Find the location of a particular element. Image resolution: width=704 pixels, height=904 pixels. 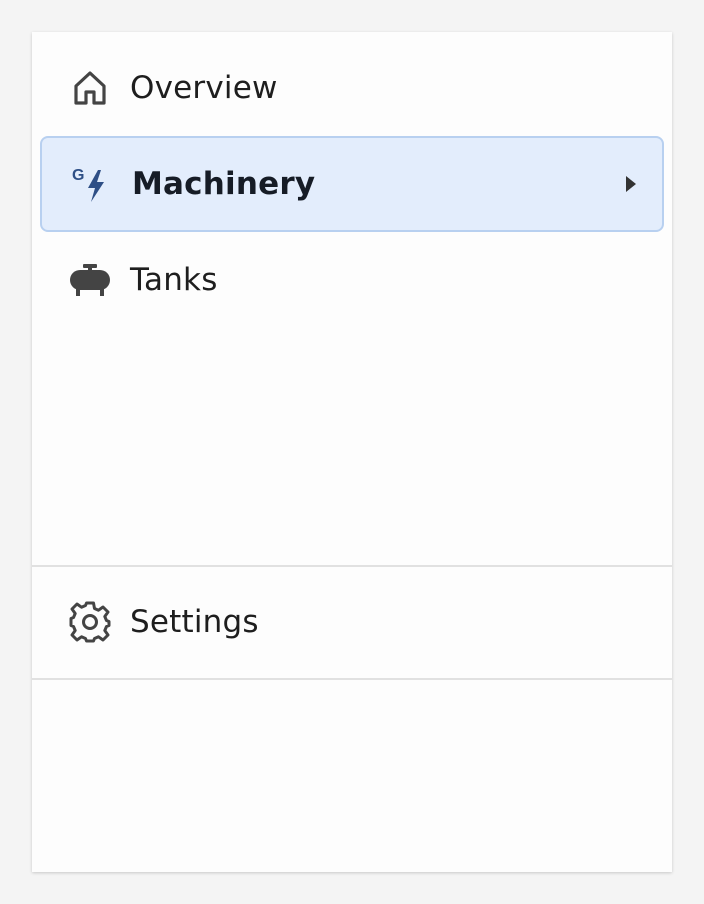

generator-icon-letter: G is located at coordinates (78, 175).